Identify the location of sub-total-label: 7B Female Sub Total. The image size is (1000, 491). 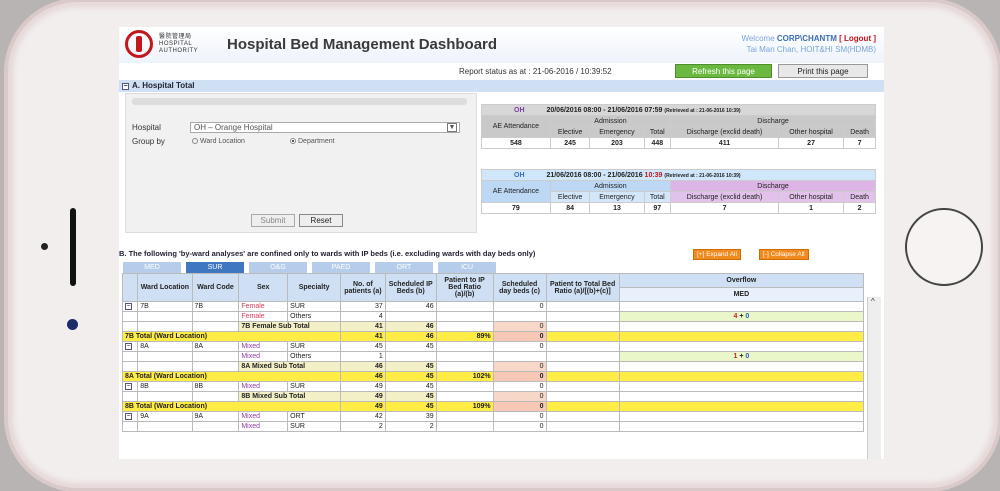
(290, 326).